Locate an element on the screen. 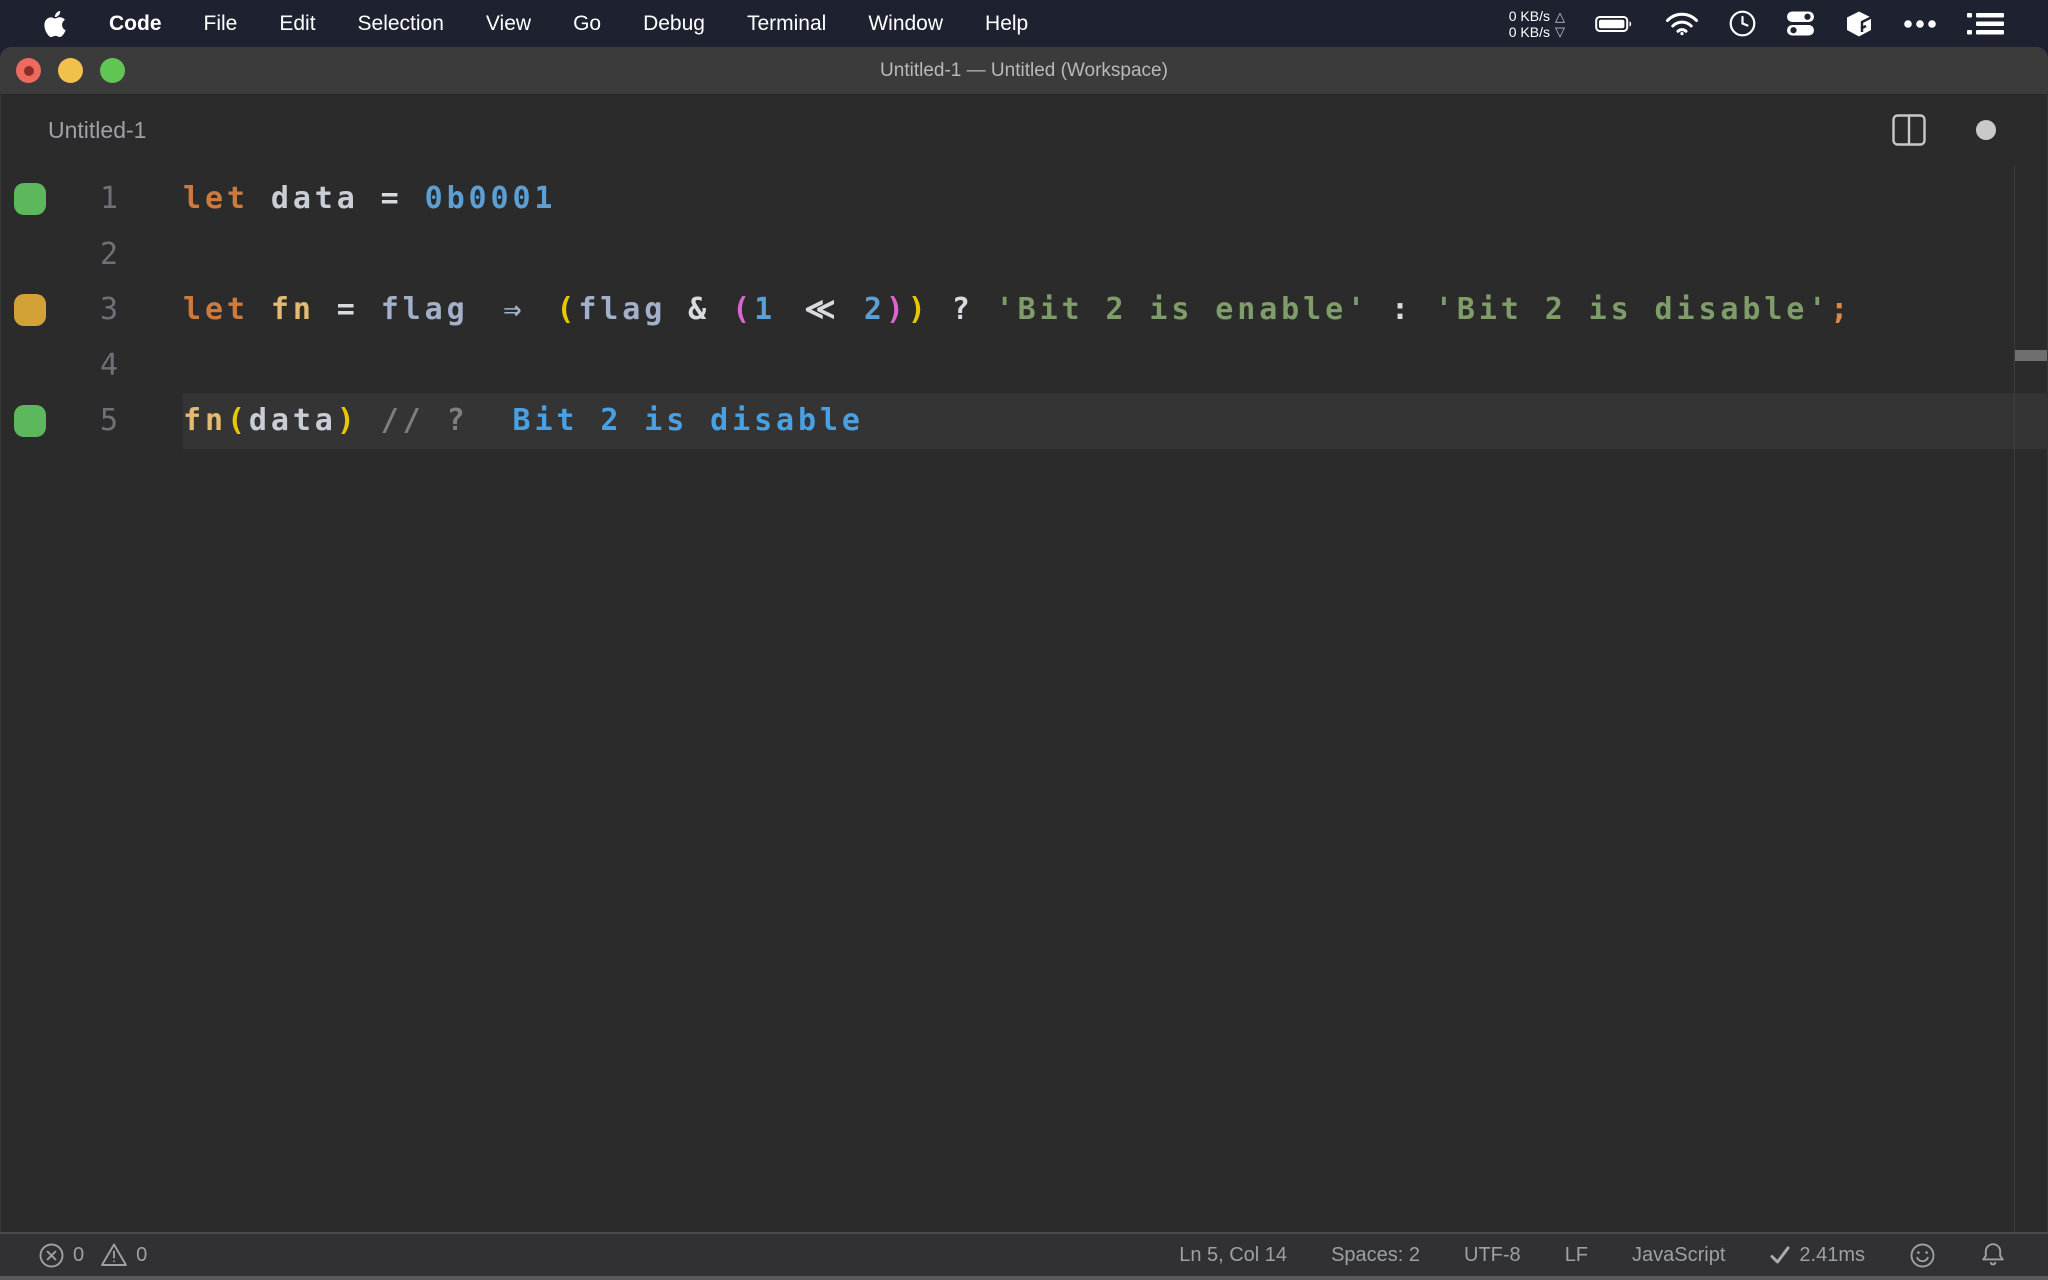  window-title: Untitled-1 — Untitled (Workspace) is located at coordinates (1024, 70).